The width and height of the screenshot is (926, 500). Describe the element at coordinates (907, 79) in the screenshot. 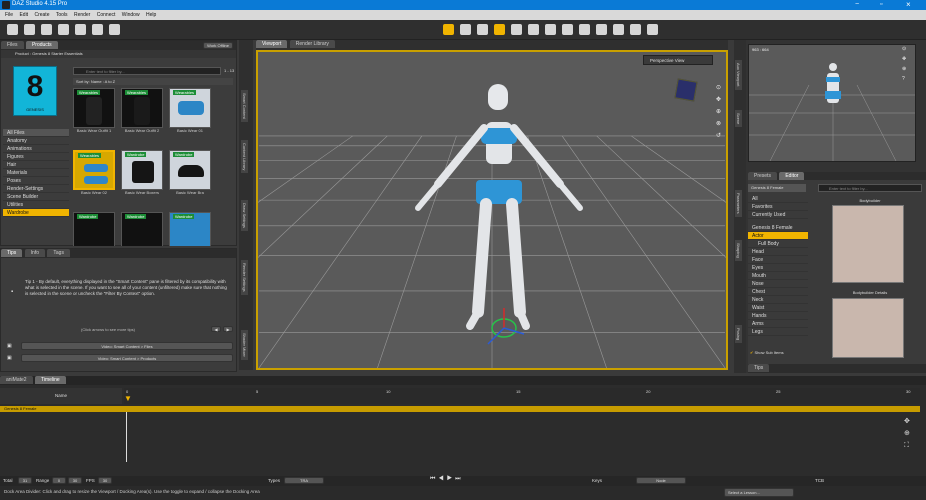

I see `aux-help-icon: ?` at that location.